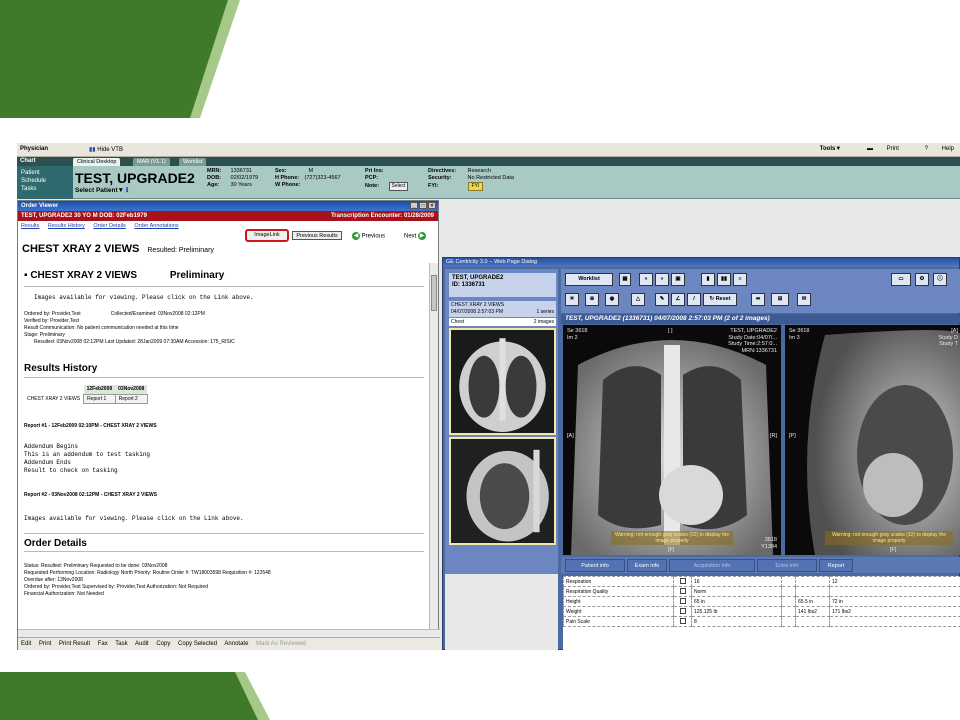 The height and width of the screenshot is (720, 960). What do you see at coordinates (612, 299) in the screenshot?
I see `pan-icon: ◉` at bounding box center [612, 299].